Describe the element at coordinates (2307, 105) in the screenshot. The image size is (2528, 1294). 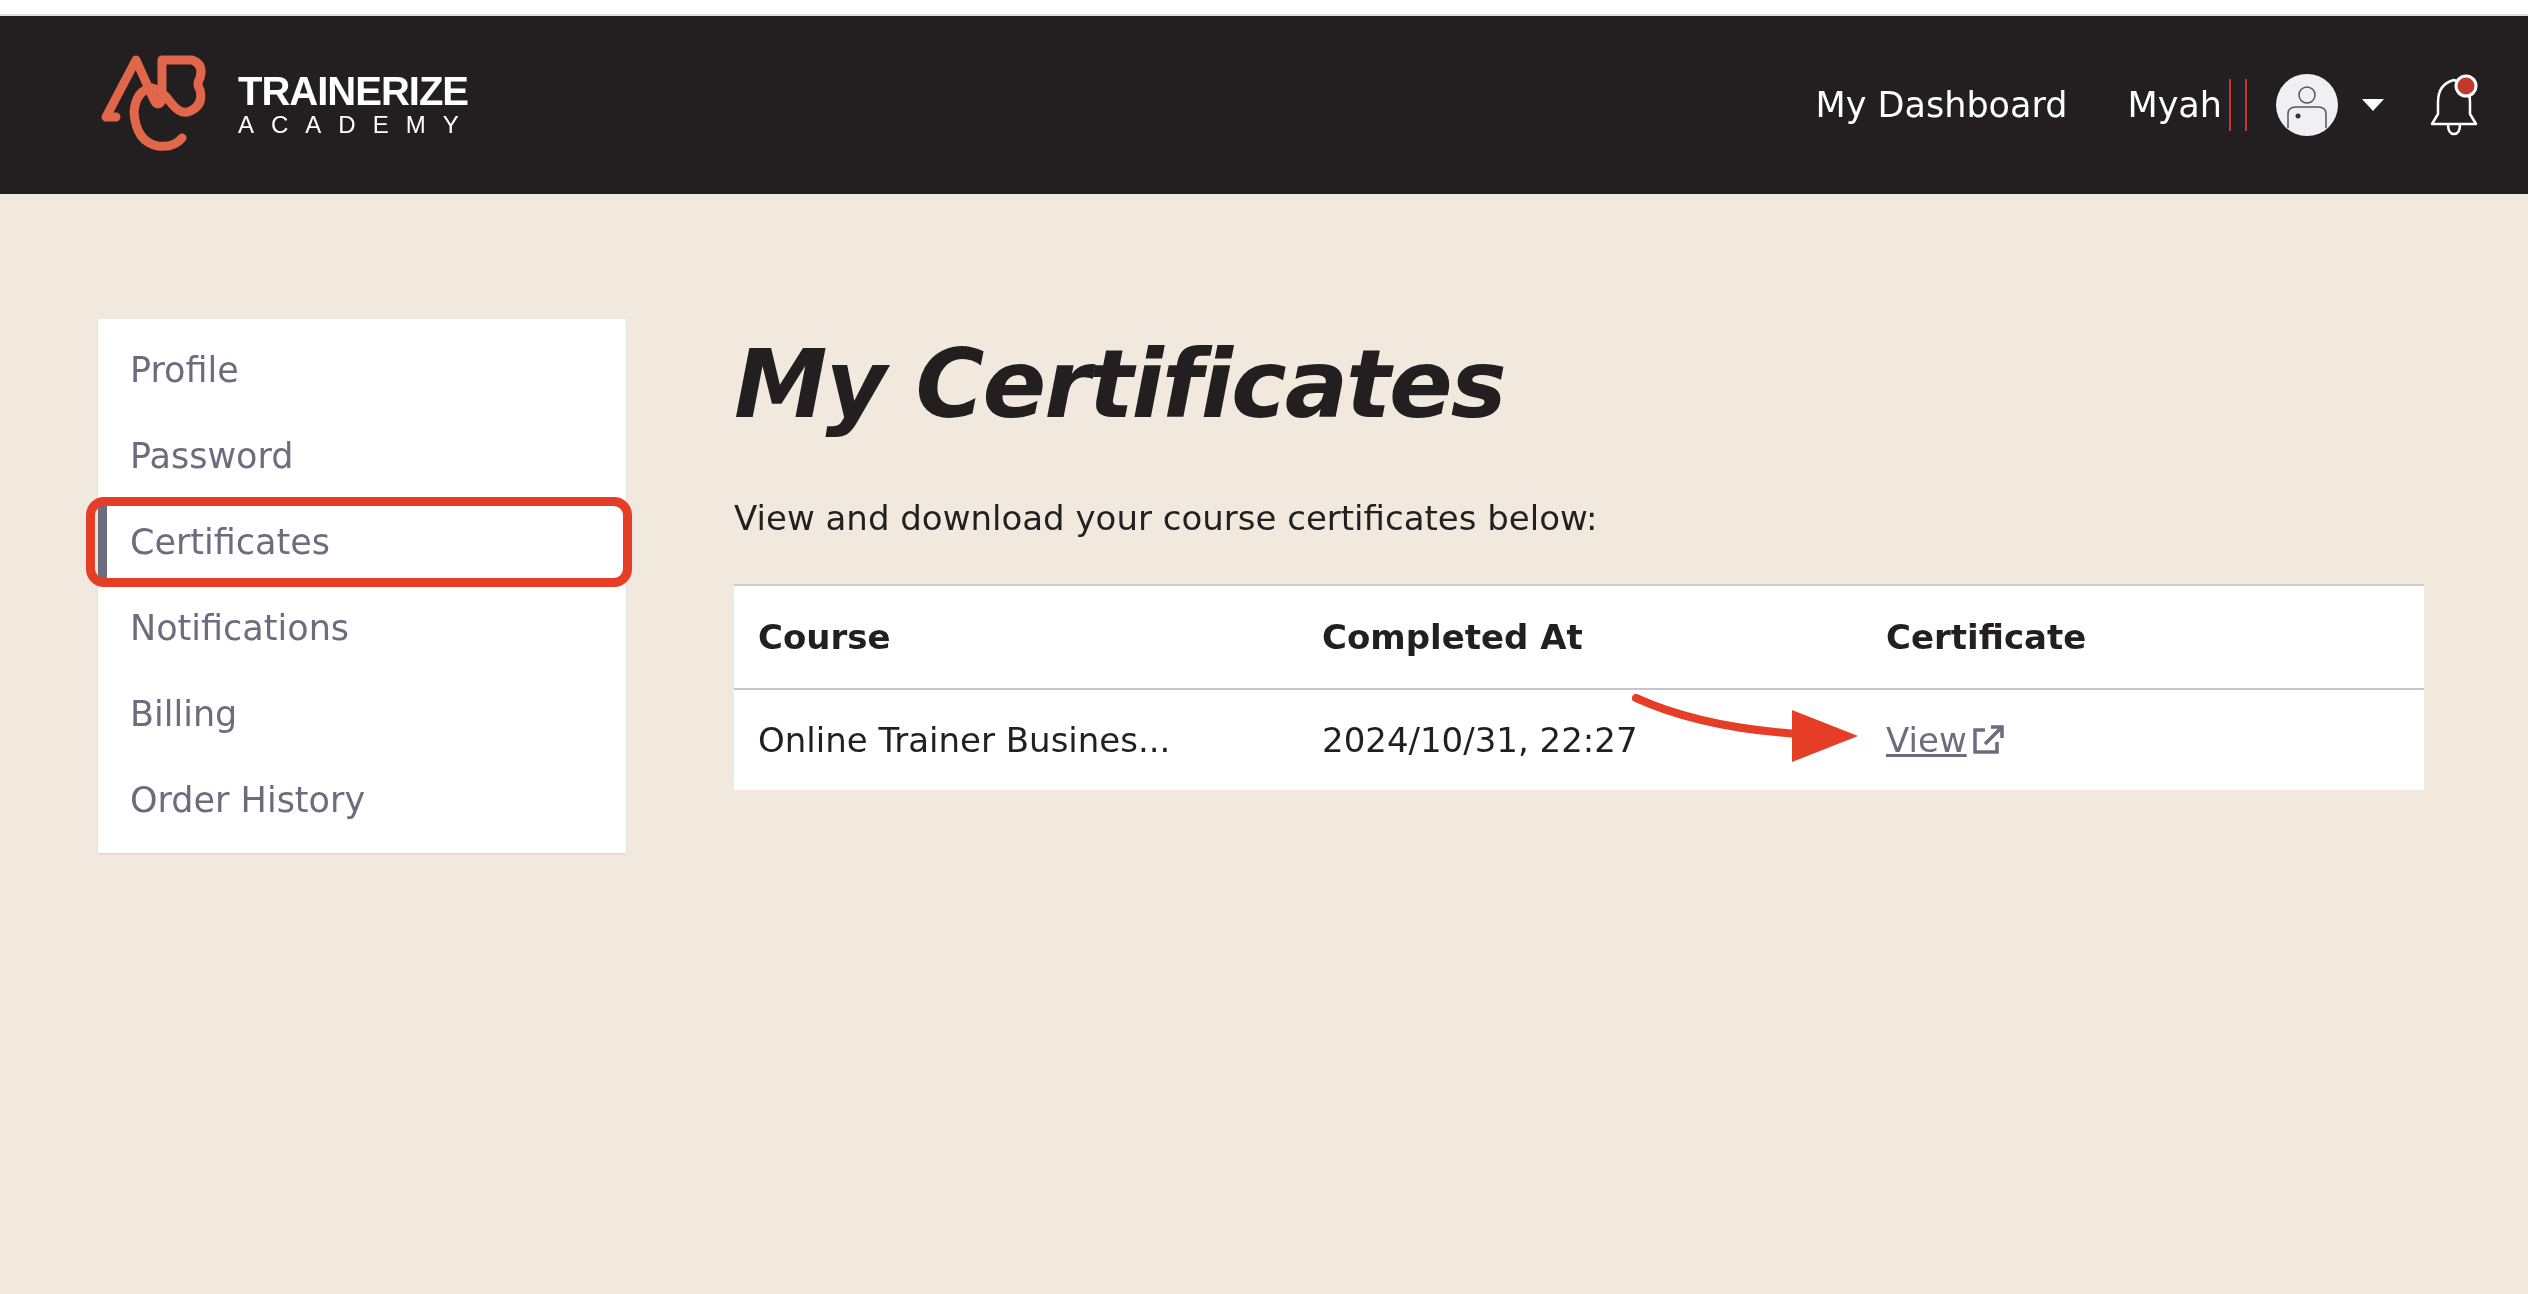
I see `avatar-icon` at that location.